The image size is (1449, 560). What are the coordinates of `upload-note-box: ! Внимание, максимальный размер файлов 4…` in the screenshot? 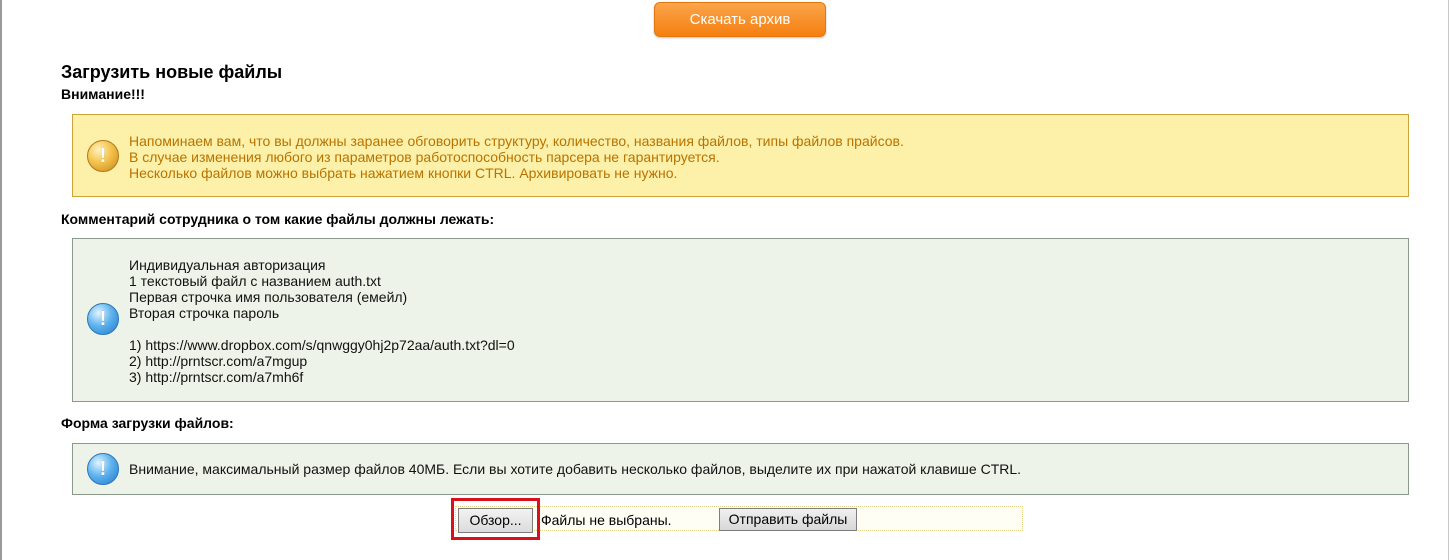 It's located at (740, 469).